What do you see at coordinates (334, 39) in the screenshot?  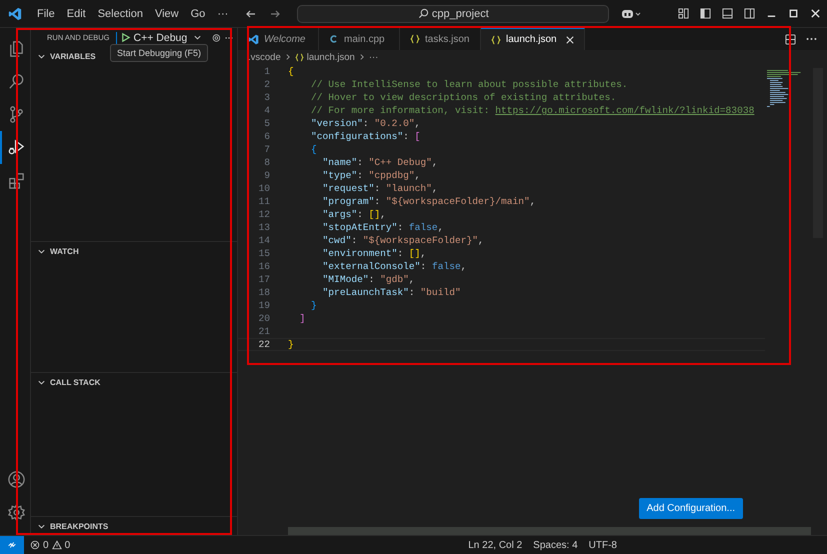 I see `cpp-file-icon` at bounding box center [334, 39].